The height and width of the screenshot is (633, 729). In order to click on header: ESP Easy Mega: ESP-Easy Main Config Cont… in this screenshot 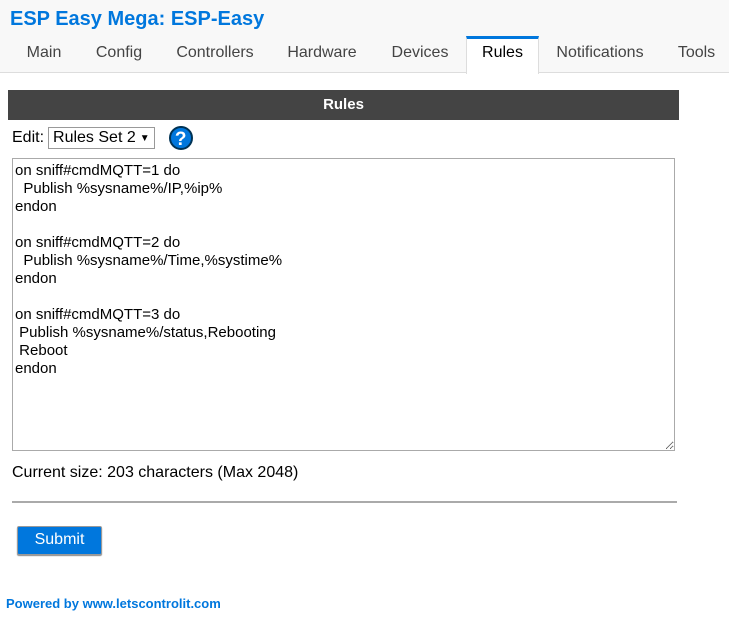, I will do `click(364, 37)`.